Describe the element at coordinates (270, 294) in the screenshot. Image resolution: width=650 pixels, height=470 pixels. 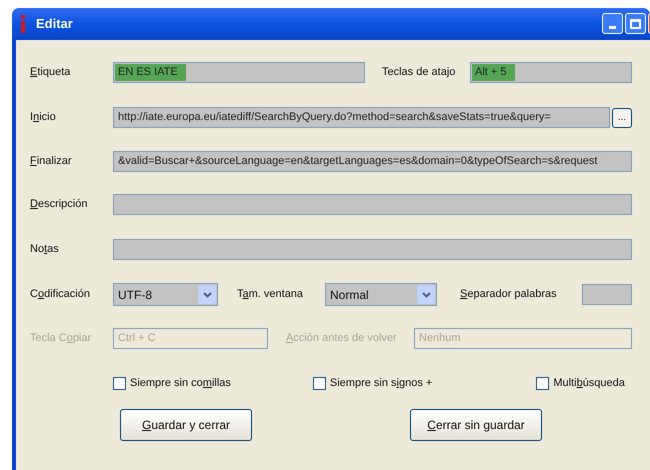
I see `field-label: Tam. ventana` at that location.